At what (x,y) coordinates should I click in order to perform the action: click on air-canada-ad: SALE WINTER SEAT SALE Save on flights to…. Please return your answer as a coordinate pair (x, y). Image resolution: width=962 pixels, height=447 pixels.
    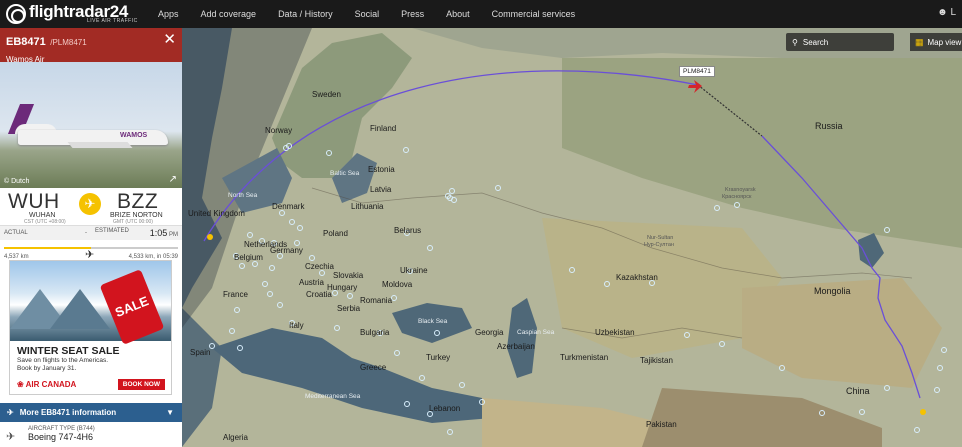
    Looking at the image, I should click on (90, 327).